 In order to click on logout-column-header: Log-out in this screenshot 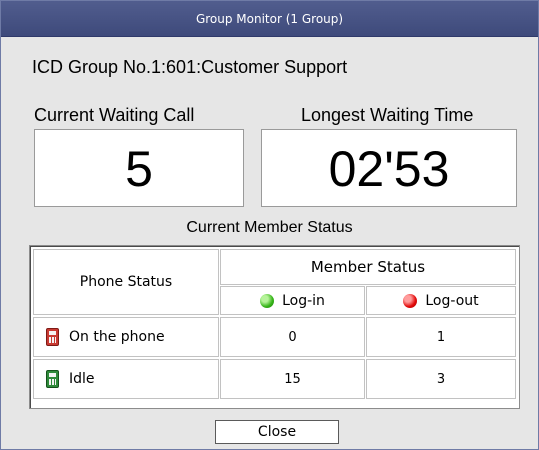, I will do `click(441, 300)`.